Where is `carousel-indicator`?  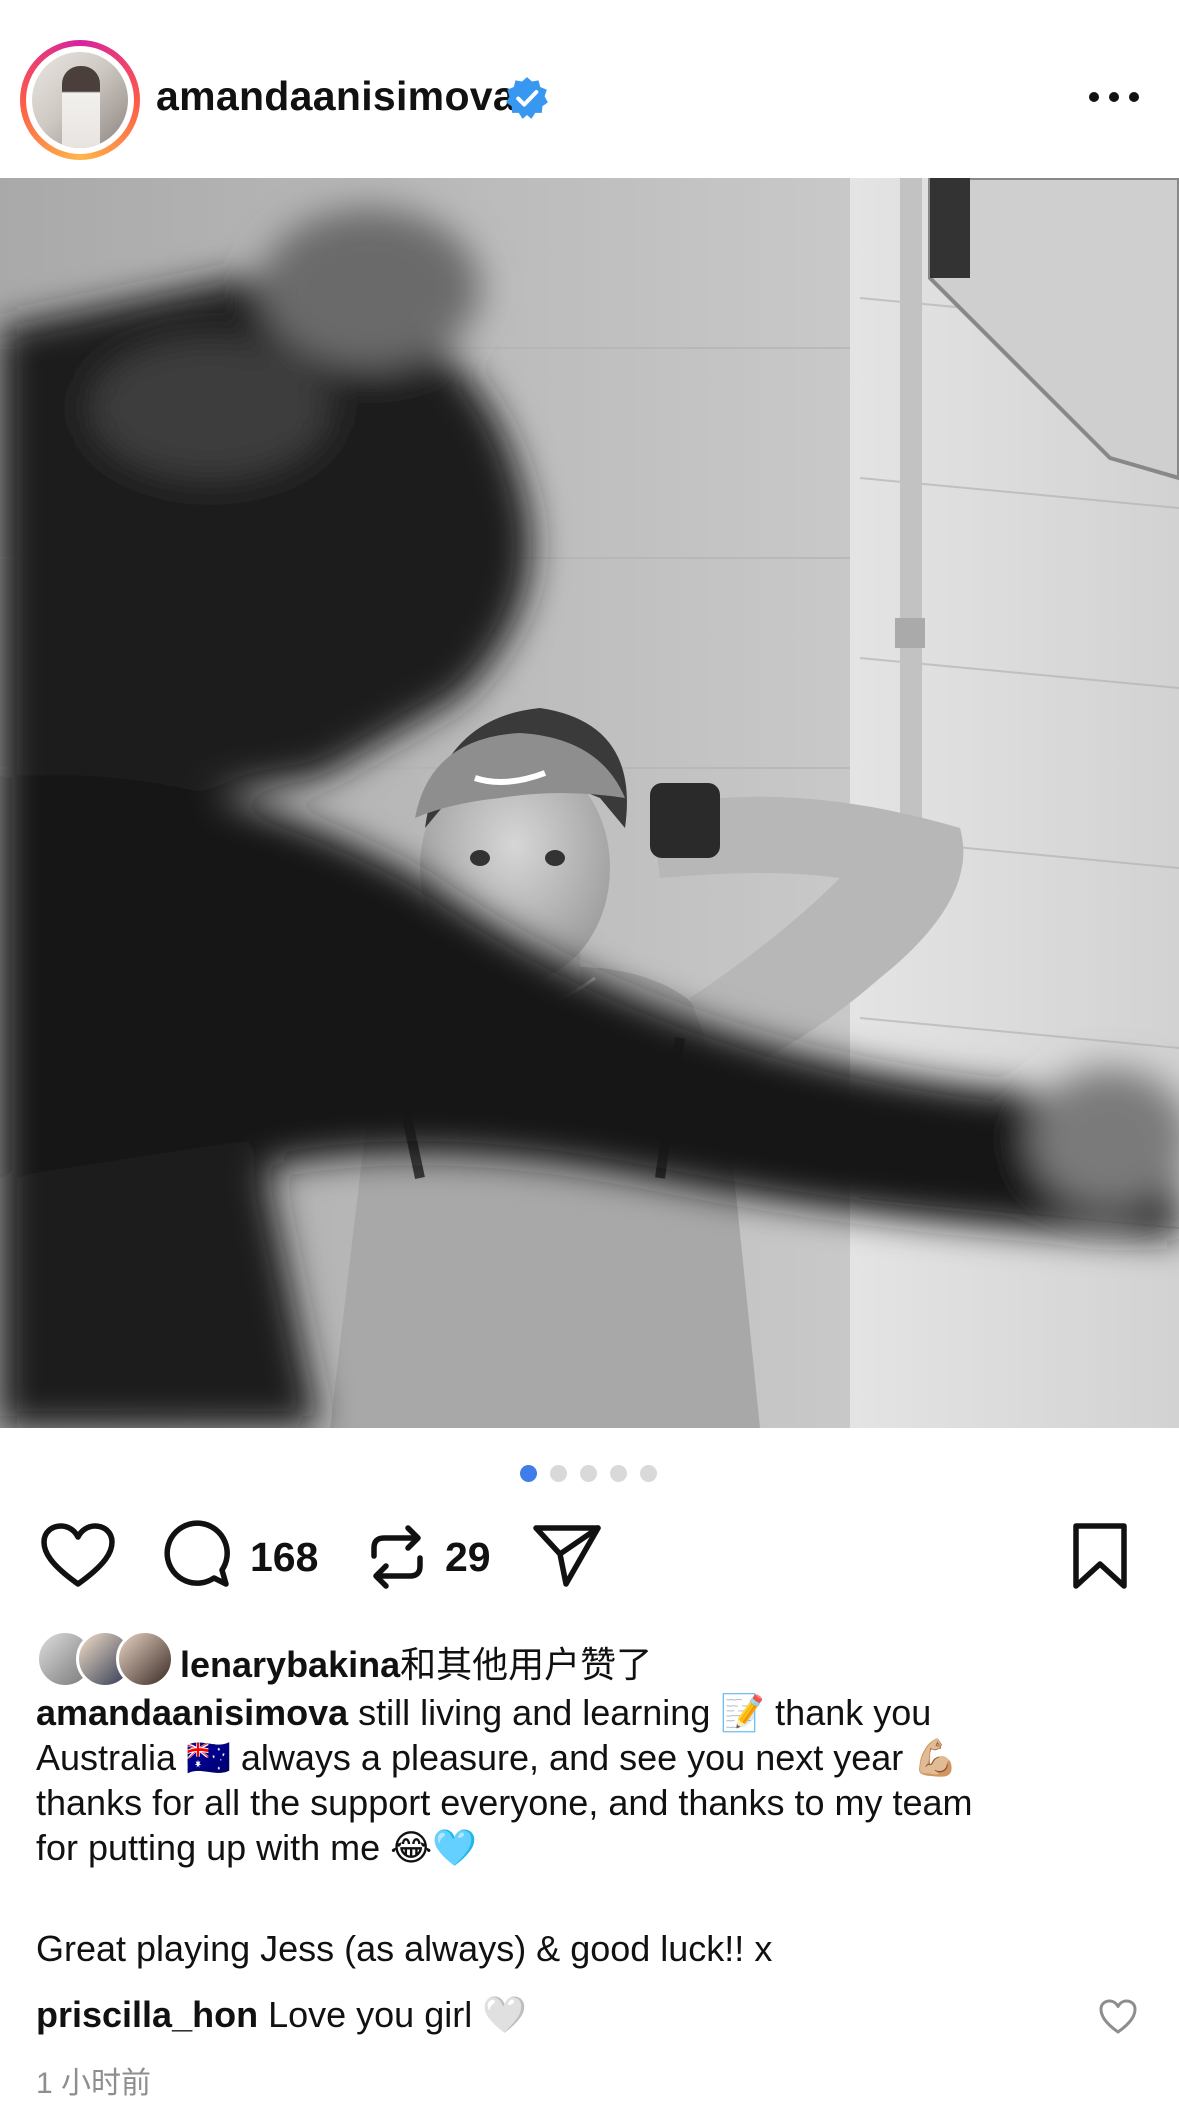 carousel-indicator is located at coordinates (589, 1473).